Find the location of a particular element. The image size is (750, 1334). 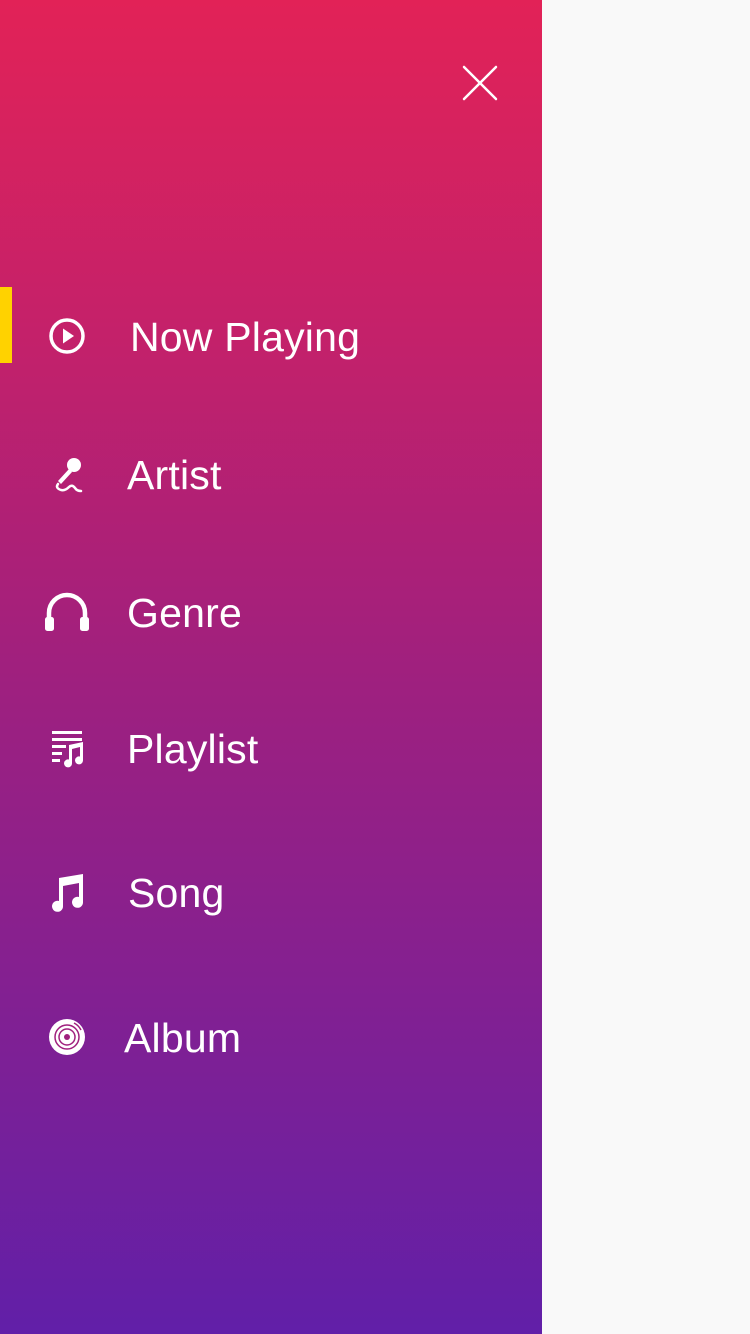

menu-item-now-playing: Now Playing is located at coordinates (271, 336).